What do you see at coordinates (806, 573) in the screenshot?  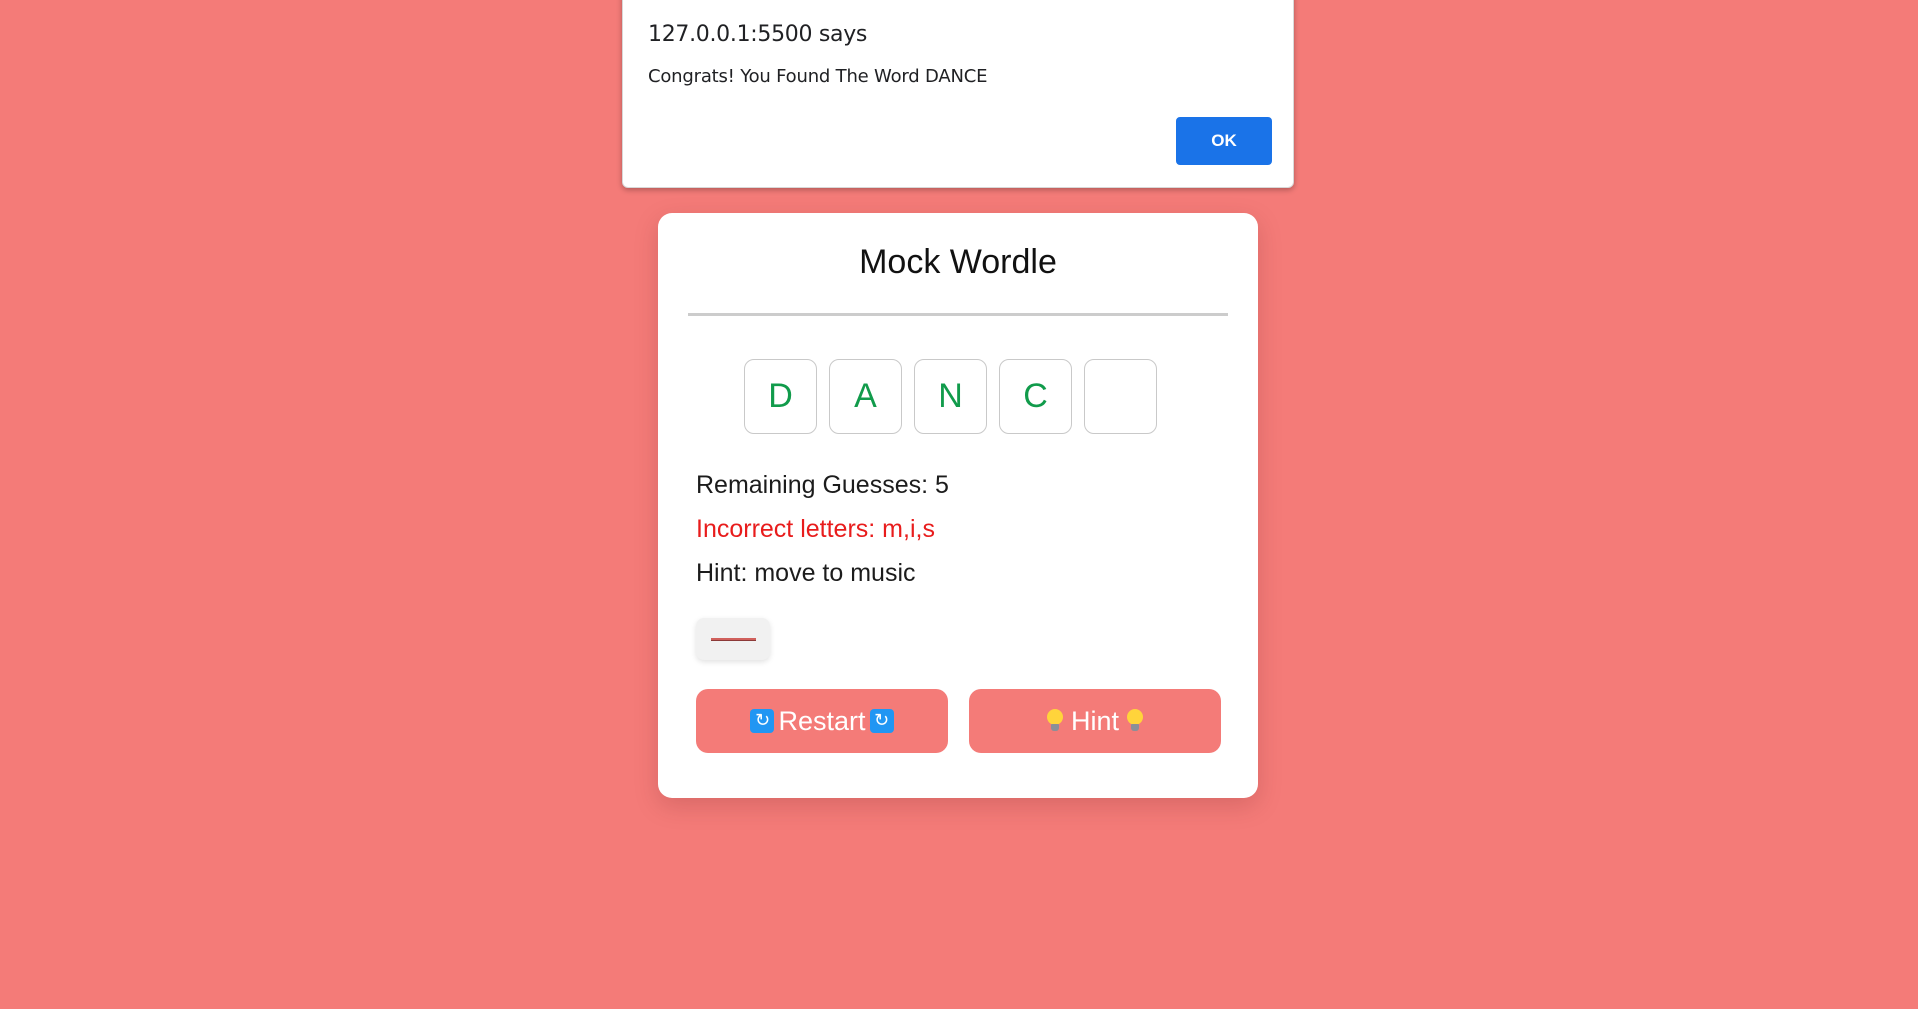 I see `hint-text: Hint: move to music` at bounding box center [806, 573].